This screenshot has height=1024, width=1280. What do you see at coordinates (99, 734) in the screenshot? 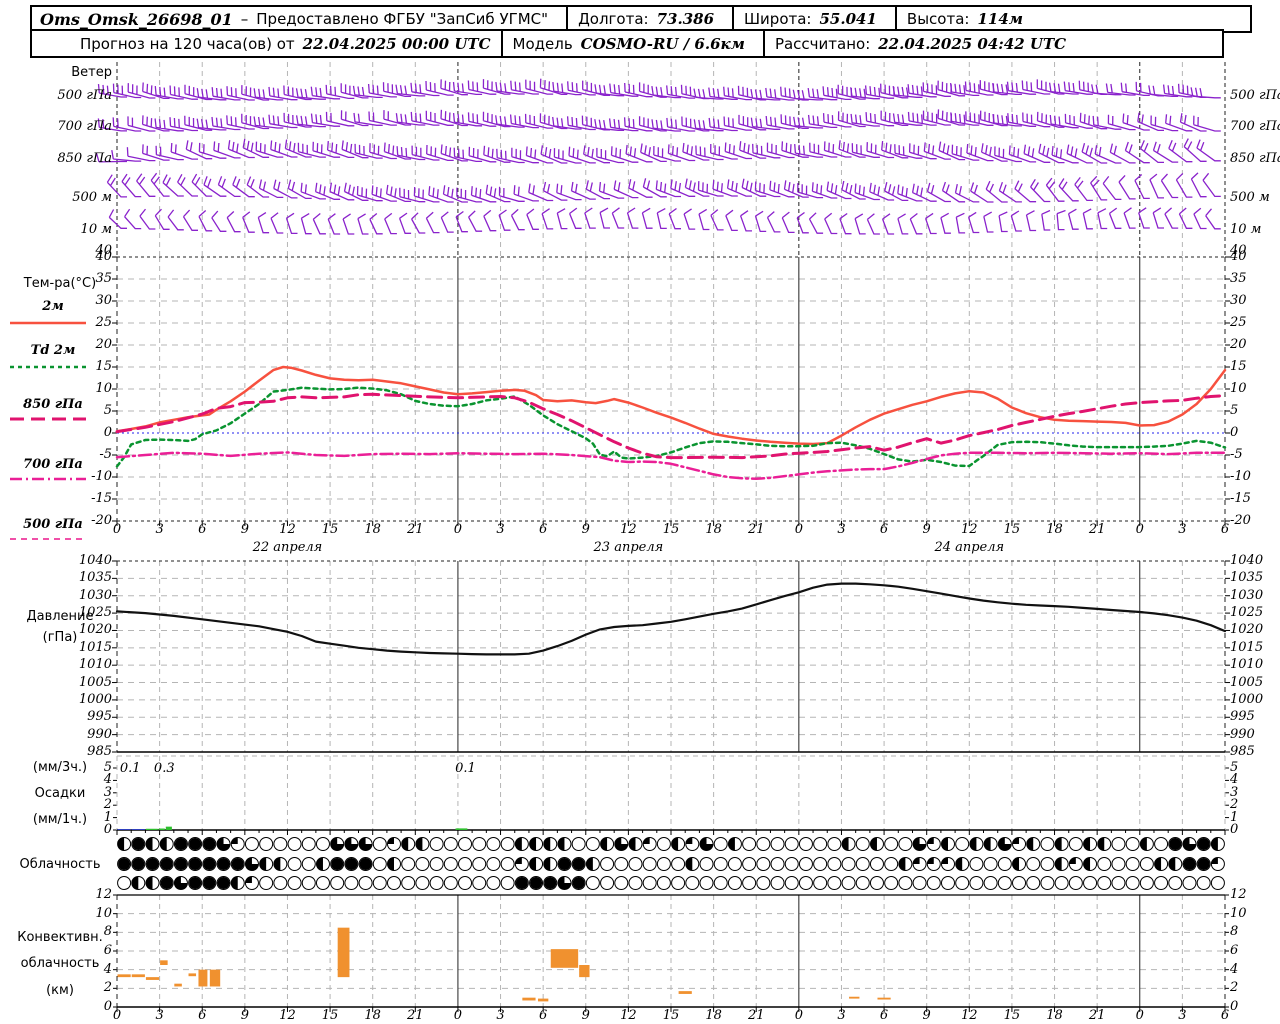
I see `pressure-ytick-left: 990` at bounding box center [99, 734].